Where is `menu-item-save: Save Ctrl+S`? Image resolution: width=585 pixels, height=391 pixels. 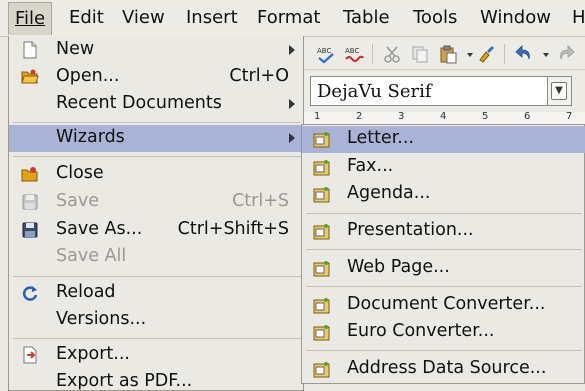 menu-item-save: Save Ctrl+S is located at coordinates (157, 202).